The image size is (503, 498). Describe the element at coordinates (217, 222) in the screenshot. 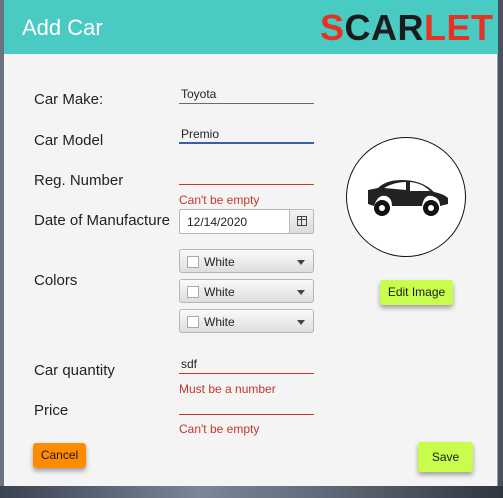

I see `date-value: 12/14/2020` at that location.